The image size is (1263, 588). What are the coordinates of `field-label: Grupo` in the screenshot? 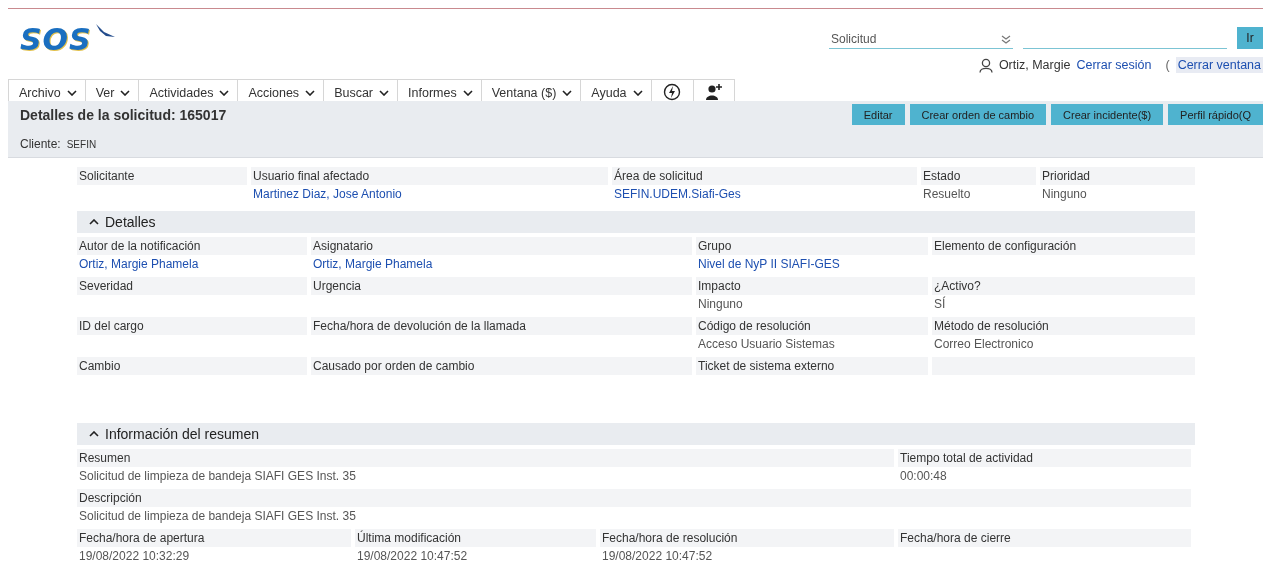 It's located at (812, 246).